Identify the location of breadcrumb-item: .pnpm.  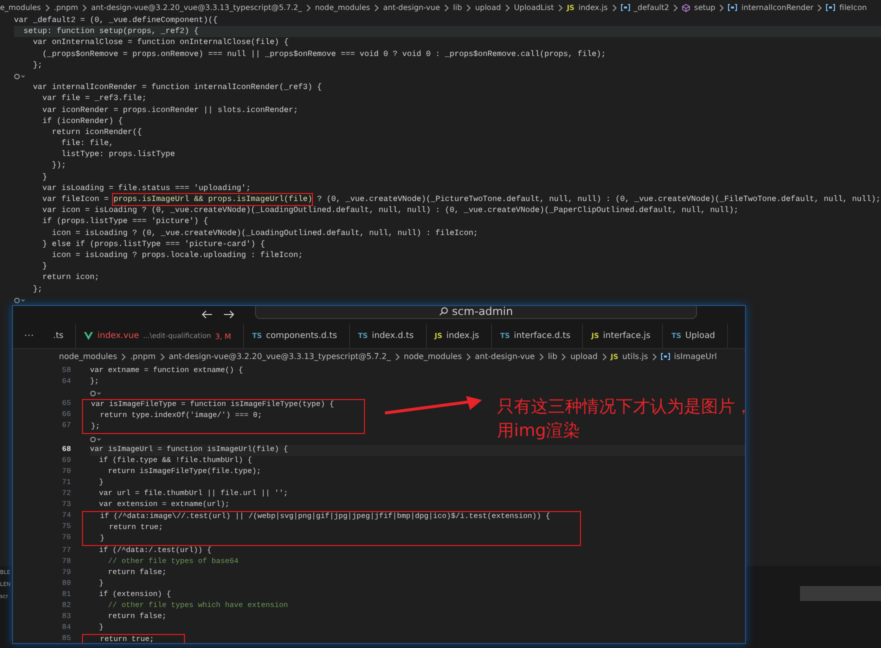
(143, 356).